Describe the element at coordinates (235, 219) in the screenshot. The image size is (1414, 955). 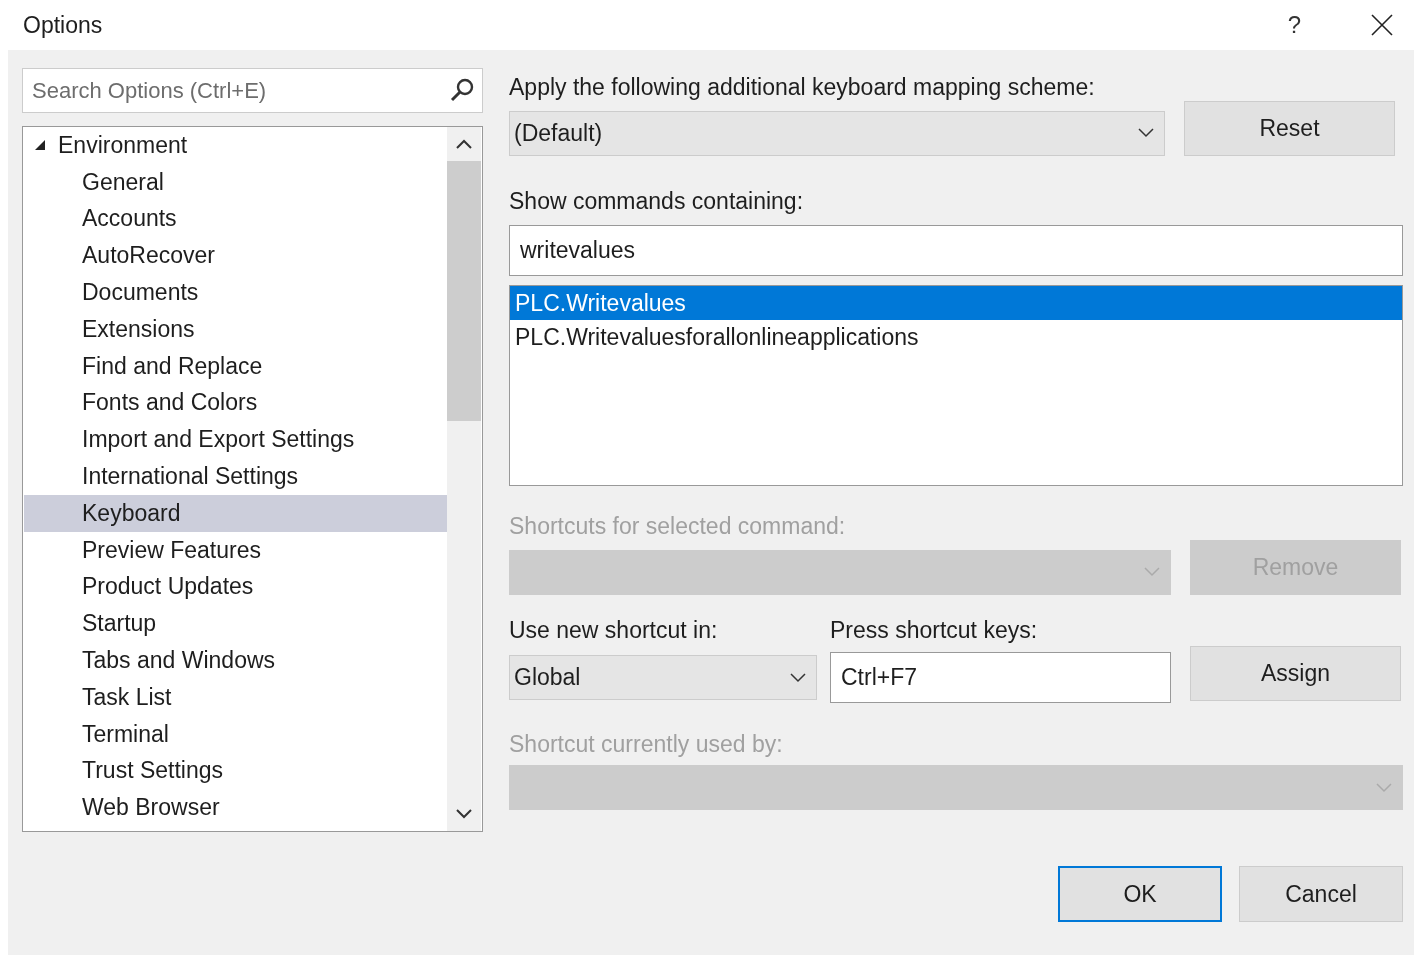
I see `tree-item: Accounts` at that location.